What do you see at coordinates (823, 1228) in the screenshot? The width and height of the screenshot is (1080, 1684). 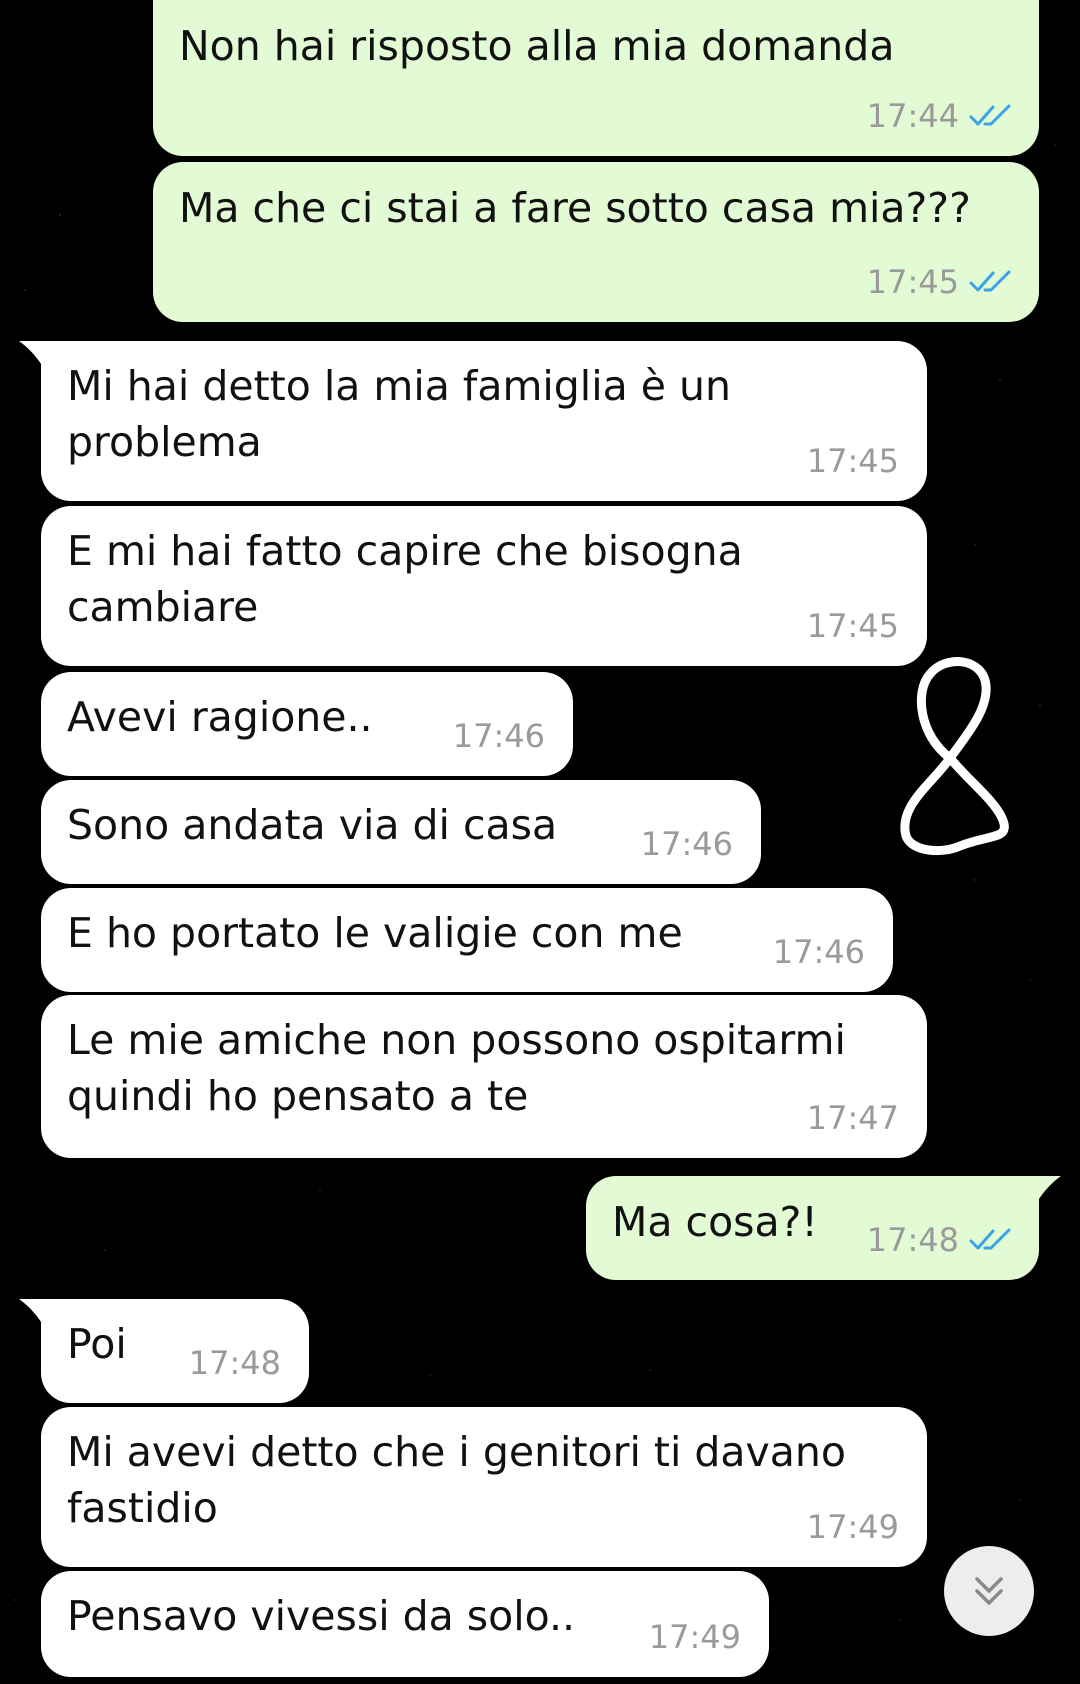 I see `message-bubble-outgoing: Ma cosa?! 17:48` at bounding box center [823, 1228].